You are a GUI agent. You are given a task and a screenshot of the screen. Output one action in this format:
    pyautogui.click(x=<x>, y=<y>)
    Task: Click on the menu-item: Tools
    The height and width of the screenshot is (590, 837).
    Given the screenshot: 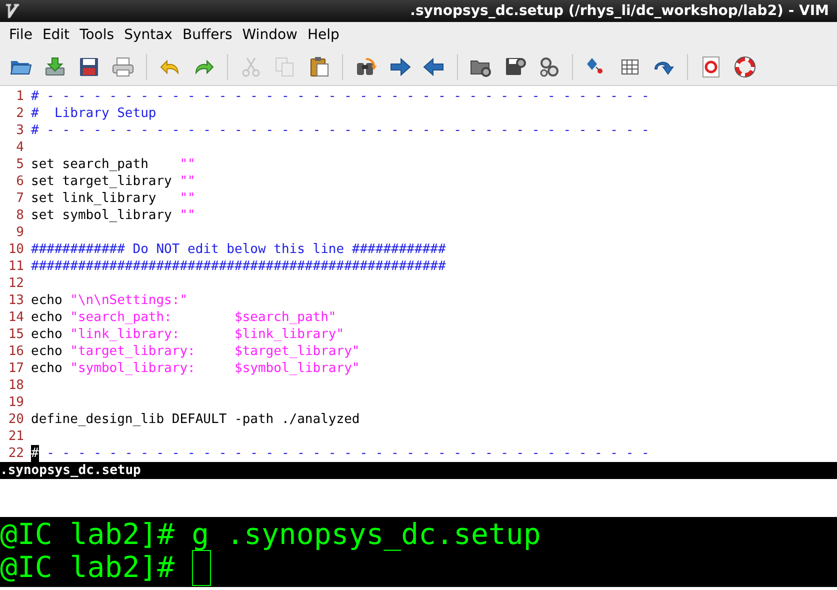 What is the action you would take?
    pyautogui.click(x=97, y=35)
    